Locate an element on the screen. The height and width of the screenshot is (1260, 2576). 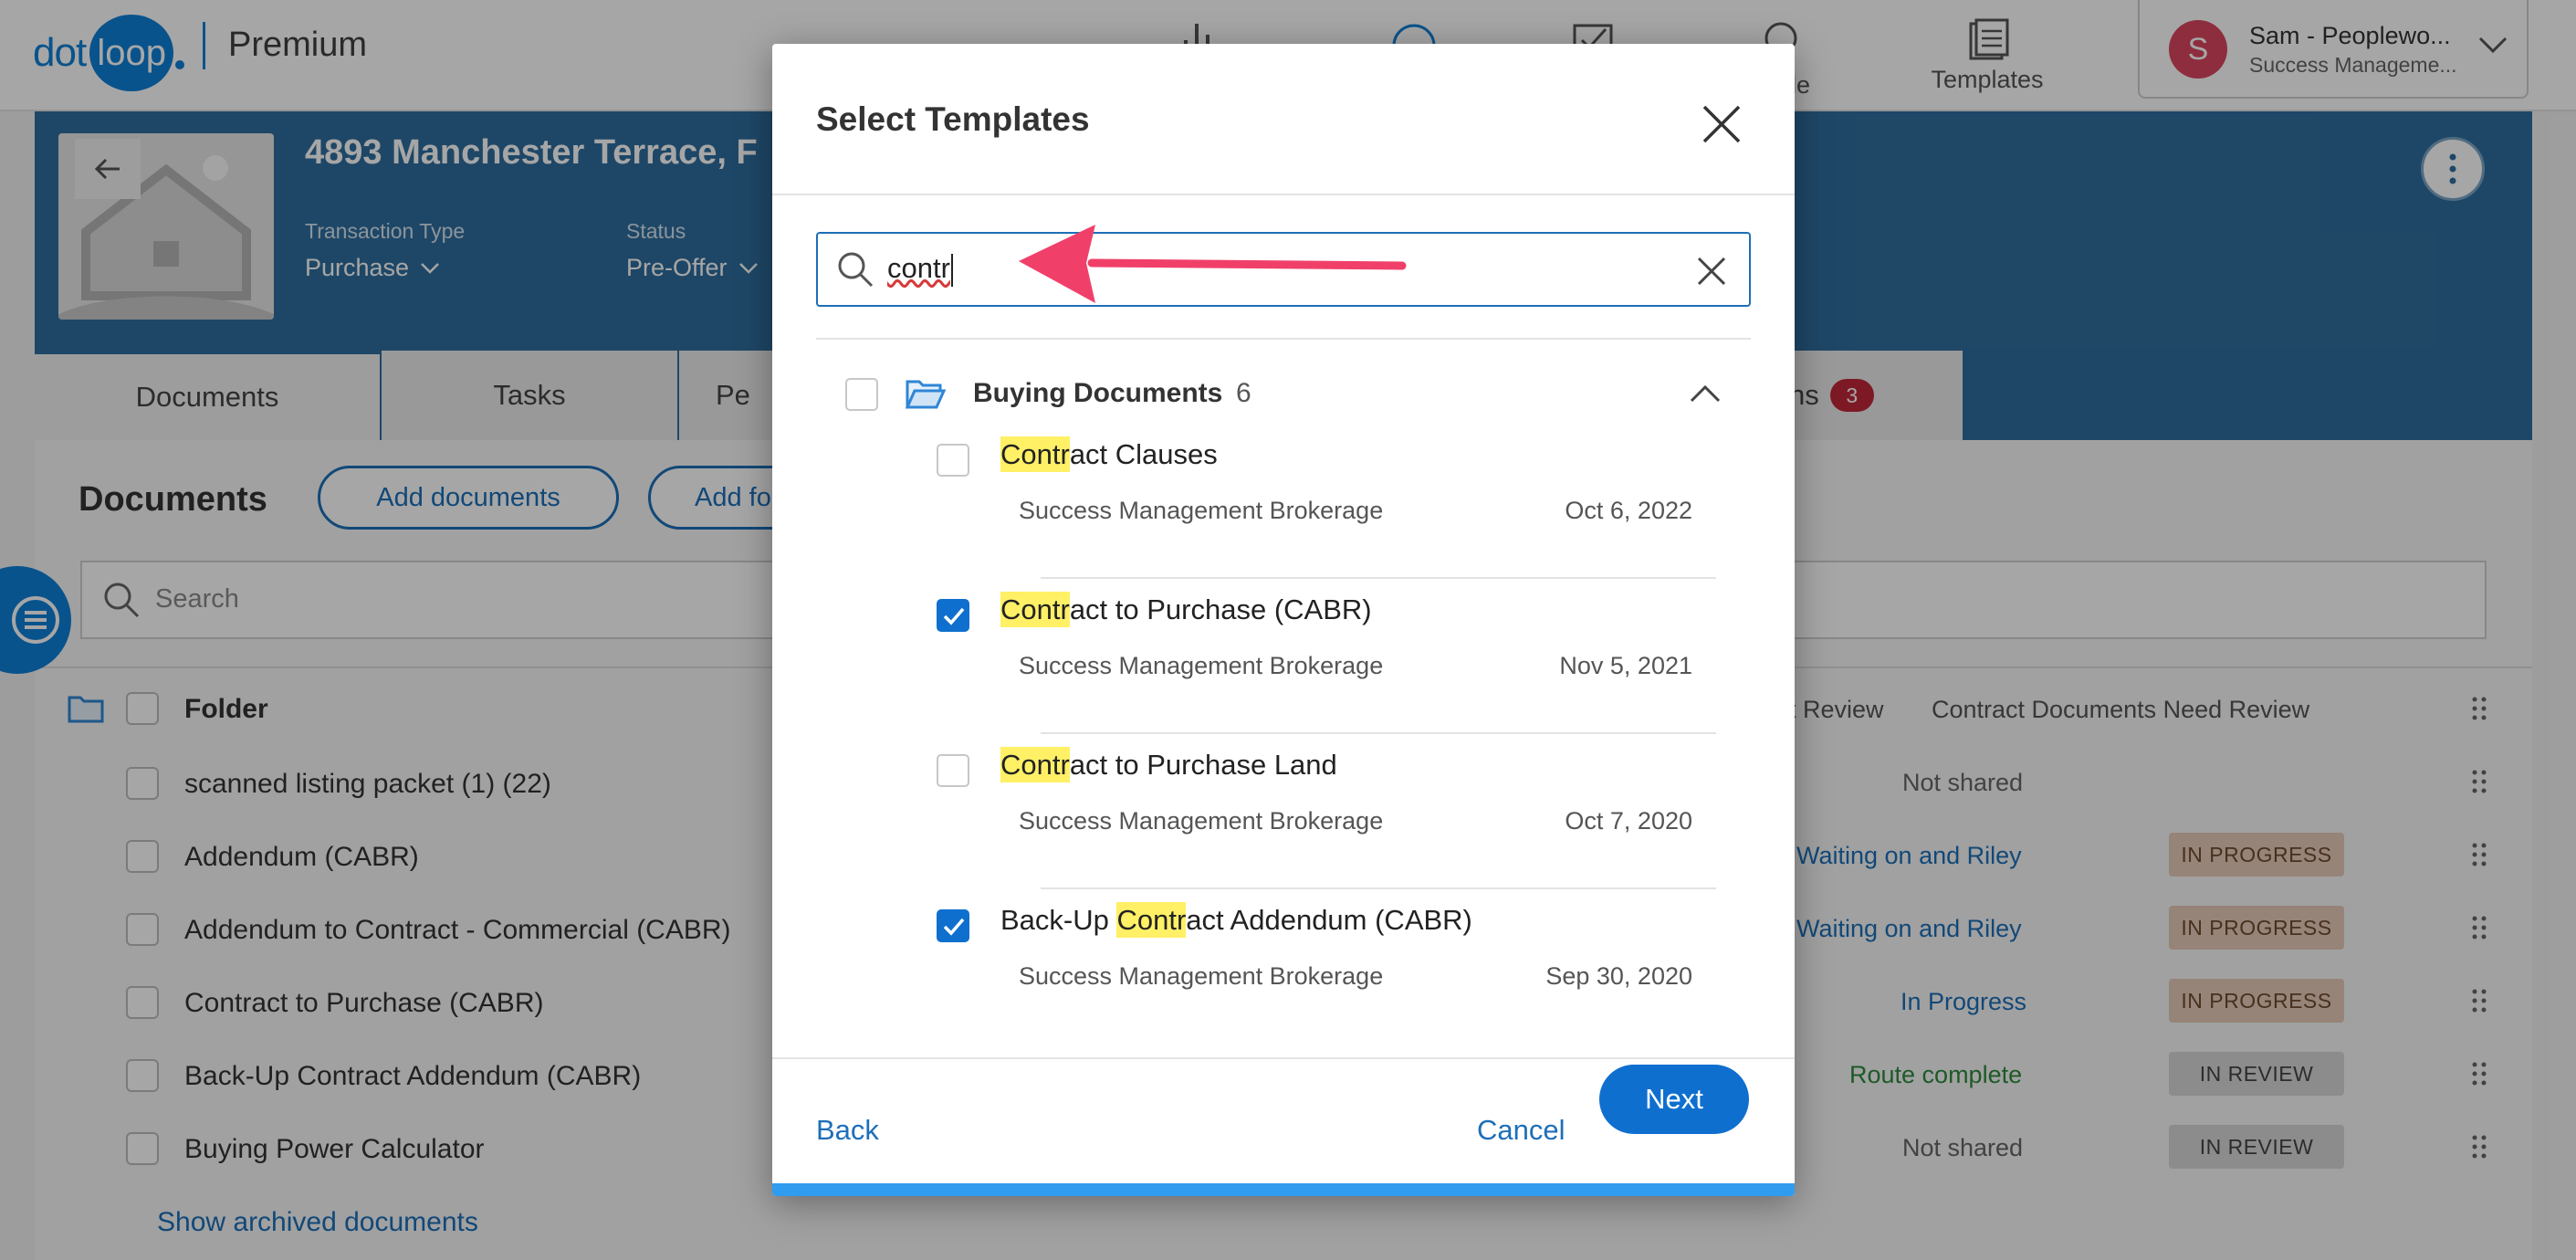
template-date: Oct 7, 2020 is located at coordinates (1629, 821).